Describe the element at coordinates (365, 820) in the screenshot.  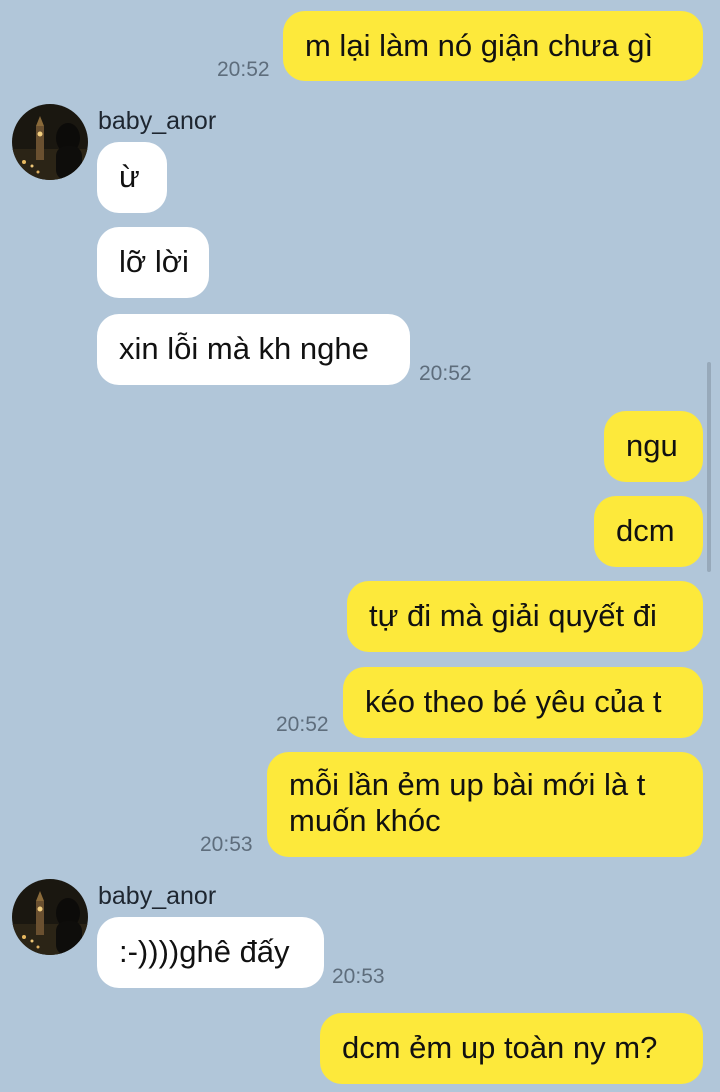
I see `message-text-line-2: muốn khóc` at that location.